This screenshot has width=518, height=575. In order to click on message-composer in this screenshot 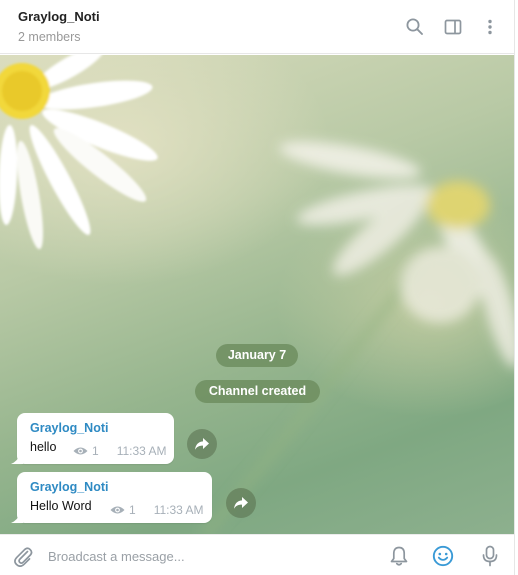, I will do `click(257, 554)`.